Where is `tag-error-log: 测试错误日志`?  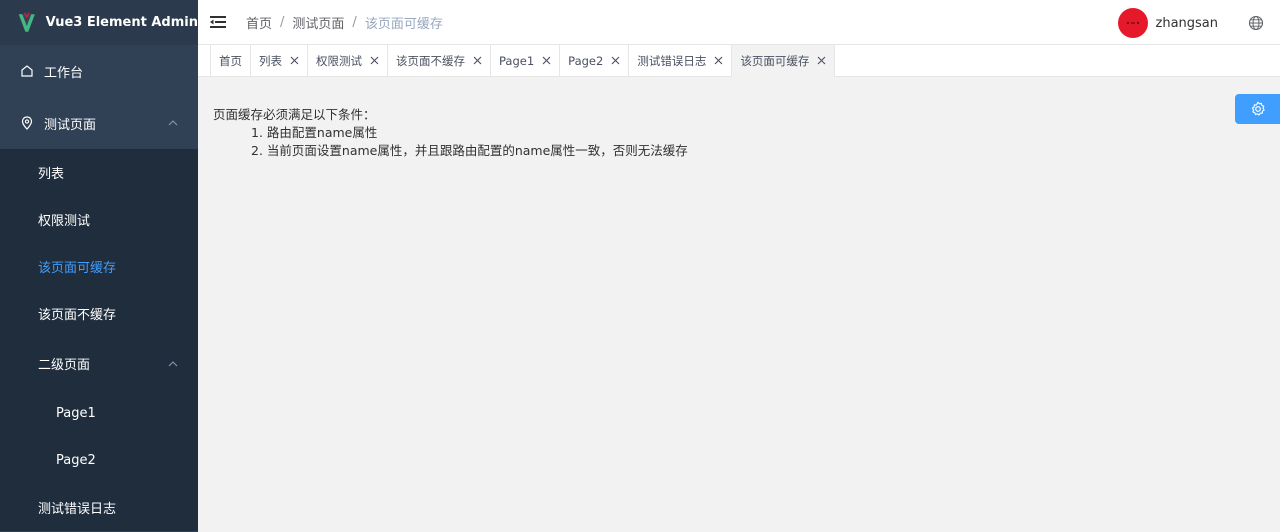 tag-error-log: 测试错误日志 is located at coordinates (679, 60).